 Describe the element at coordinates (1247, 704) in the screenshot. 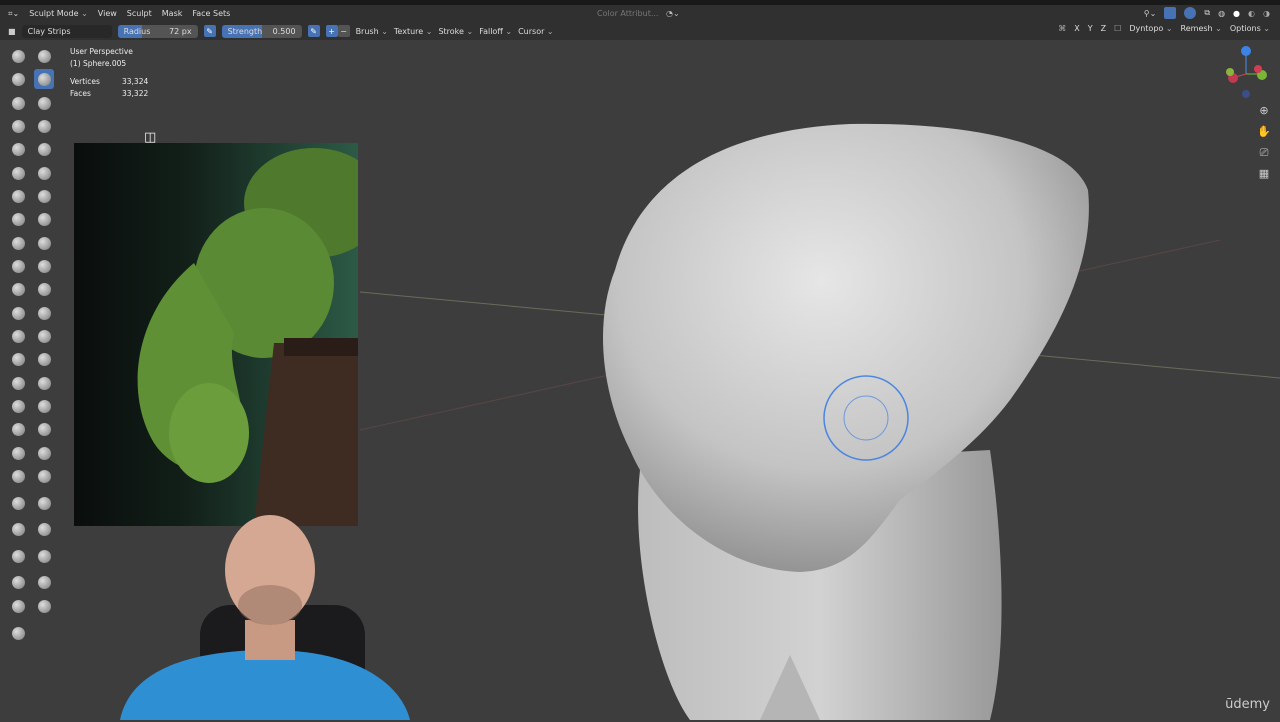

I see `udemy-watermark: ūdemy` at that location.